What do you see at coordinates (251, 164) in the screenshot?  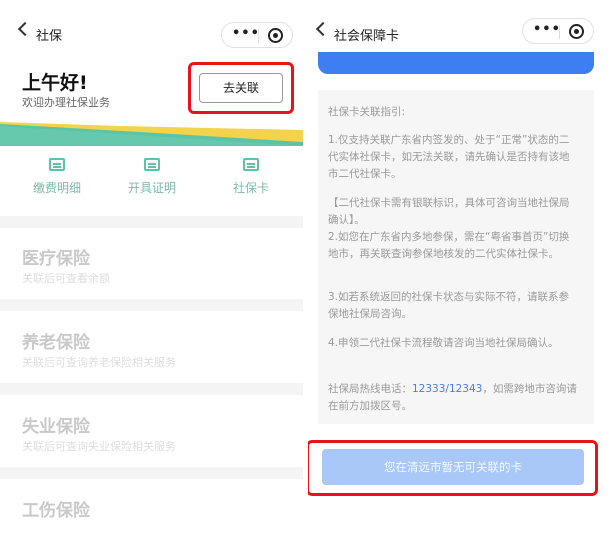 I see `card-icon` at bounding box center [251, 164].